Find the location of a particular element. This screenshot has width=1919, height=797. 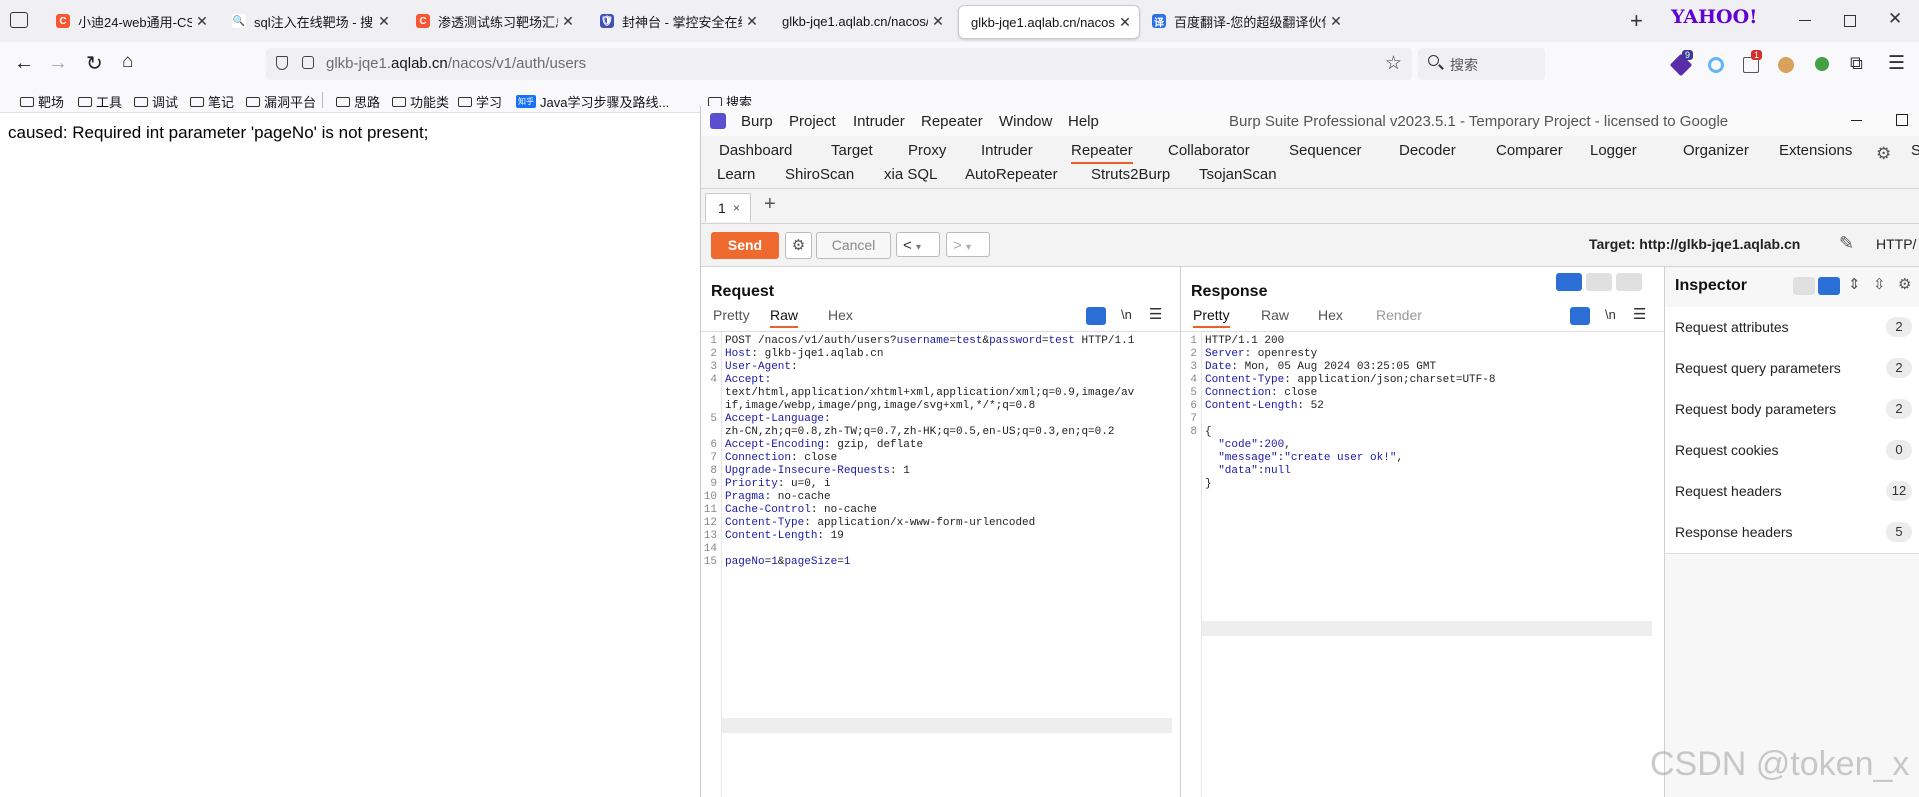

send-button: Send is located at coordinates (745, 245).